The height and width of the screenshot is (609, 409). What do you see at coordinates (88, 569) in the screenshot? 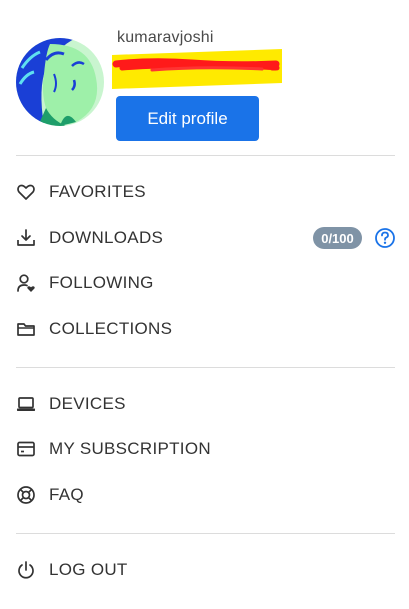
I see `menu-label-logout: LOG OUT` at bounding box center [88, 569].